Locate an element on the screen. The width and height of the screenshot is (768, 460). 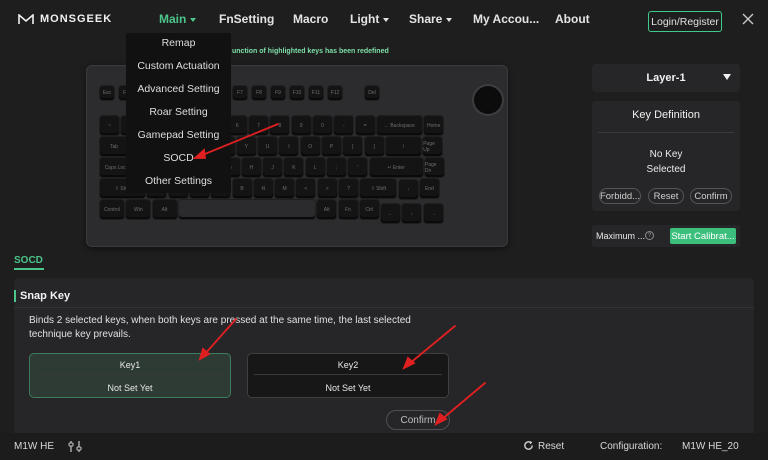
keyboard-key: ← Backspace is located at coordinates (399, 125).